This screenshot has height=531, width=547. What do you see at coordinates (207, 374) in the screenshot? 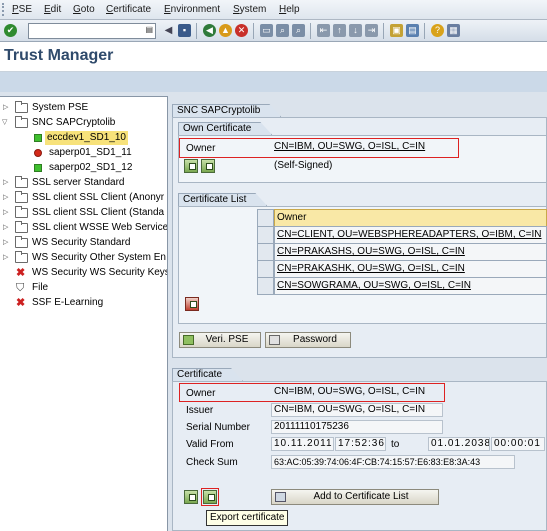
I see `tab-certificate: Certificate` at bounding box center [207, 374].